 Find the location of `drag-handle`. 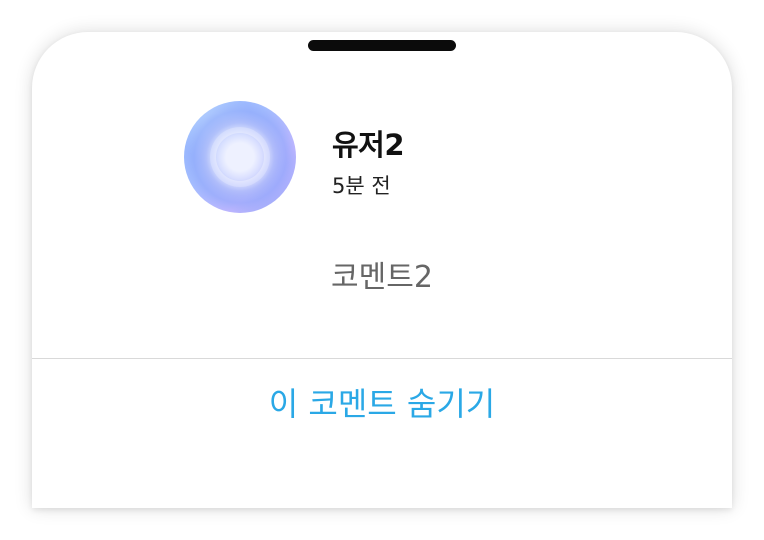

drag-handle is located at coordinates (382, 45).